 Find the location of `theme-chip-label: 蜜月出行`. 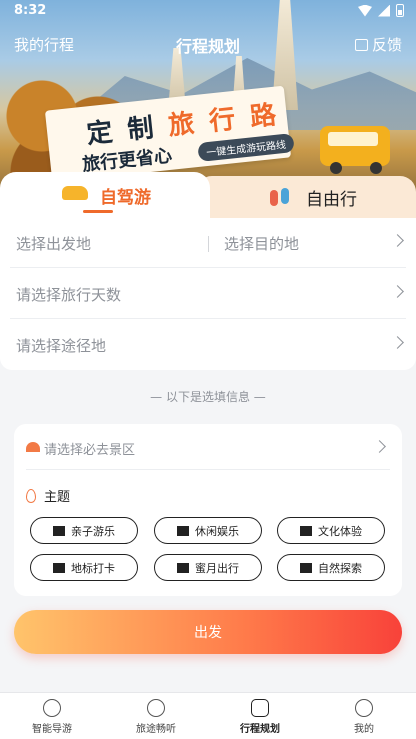

theme-chip-label: 蜜月出行 is located at coordinates (217, 568).